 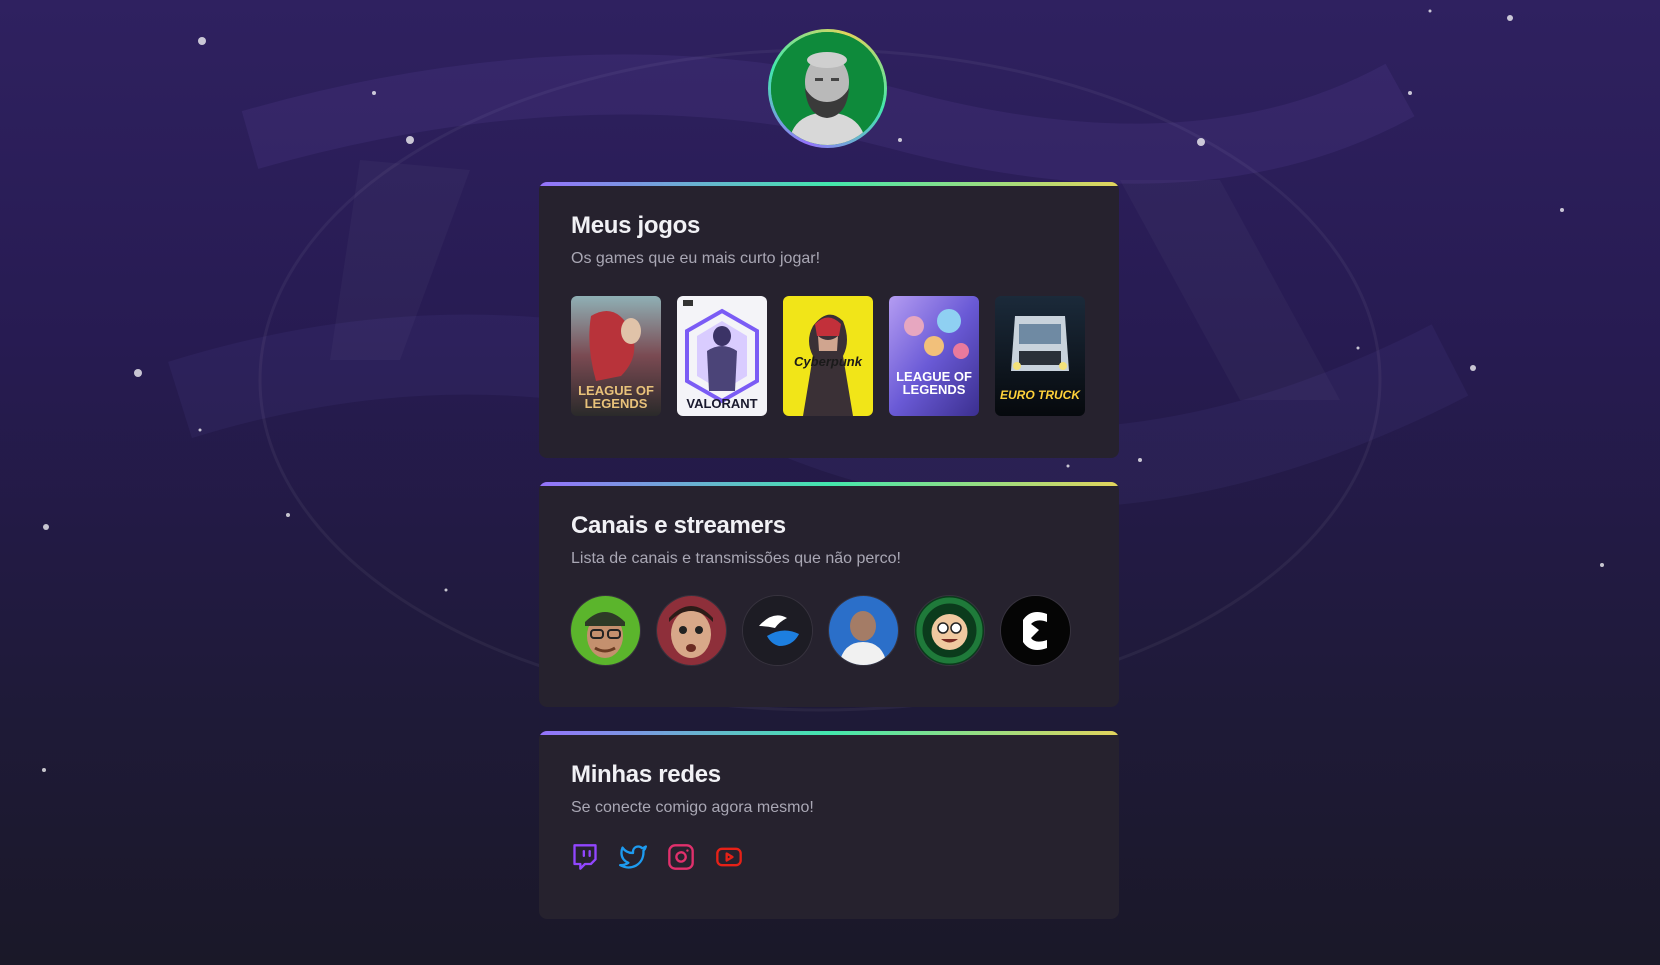 What do you see at coordinates (729, 857) in the screenshot?
I see `youtube-icon` at bounding box center [729, 857].